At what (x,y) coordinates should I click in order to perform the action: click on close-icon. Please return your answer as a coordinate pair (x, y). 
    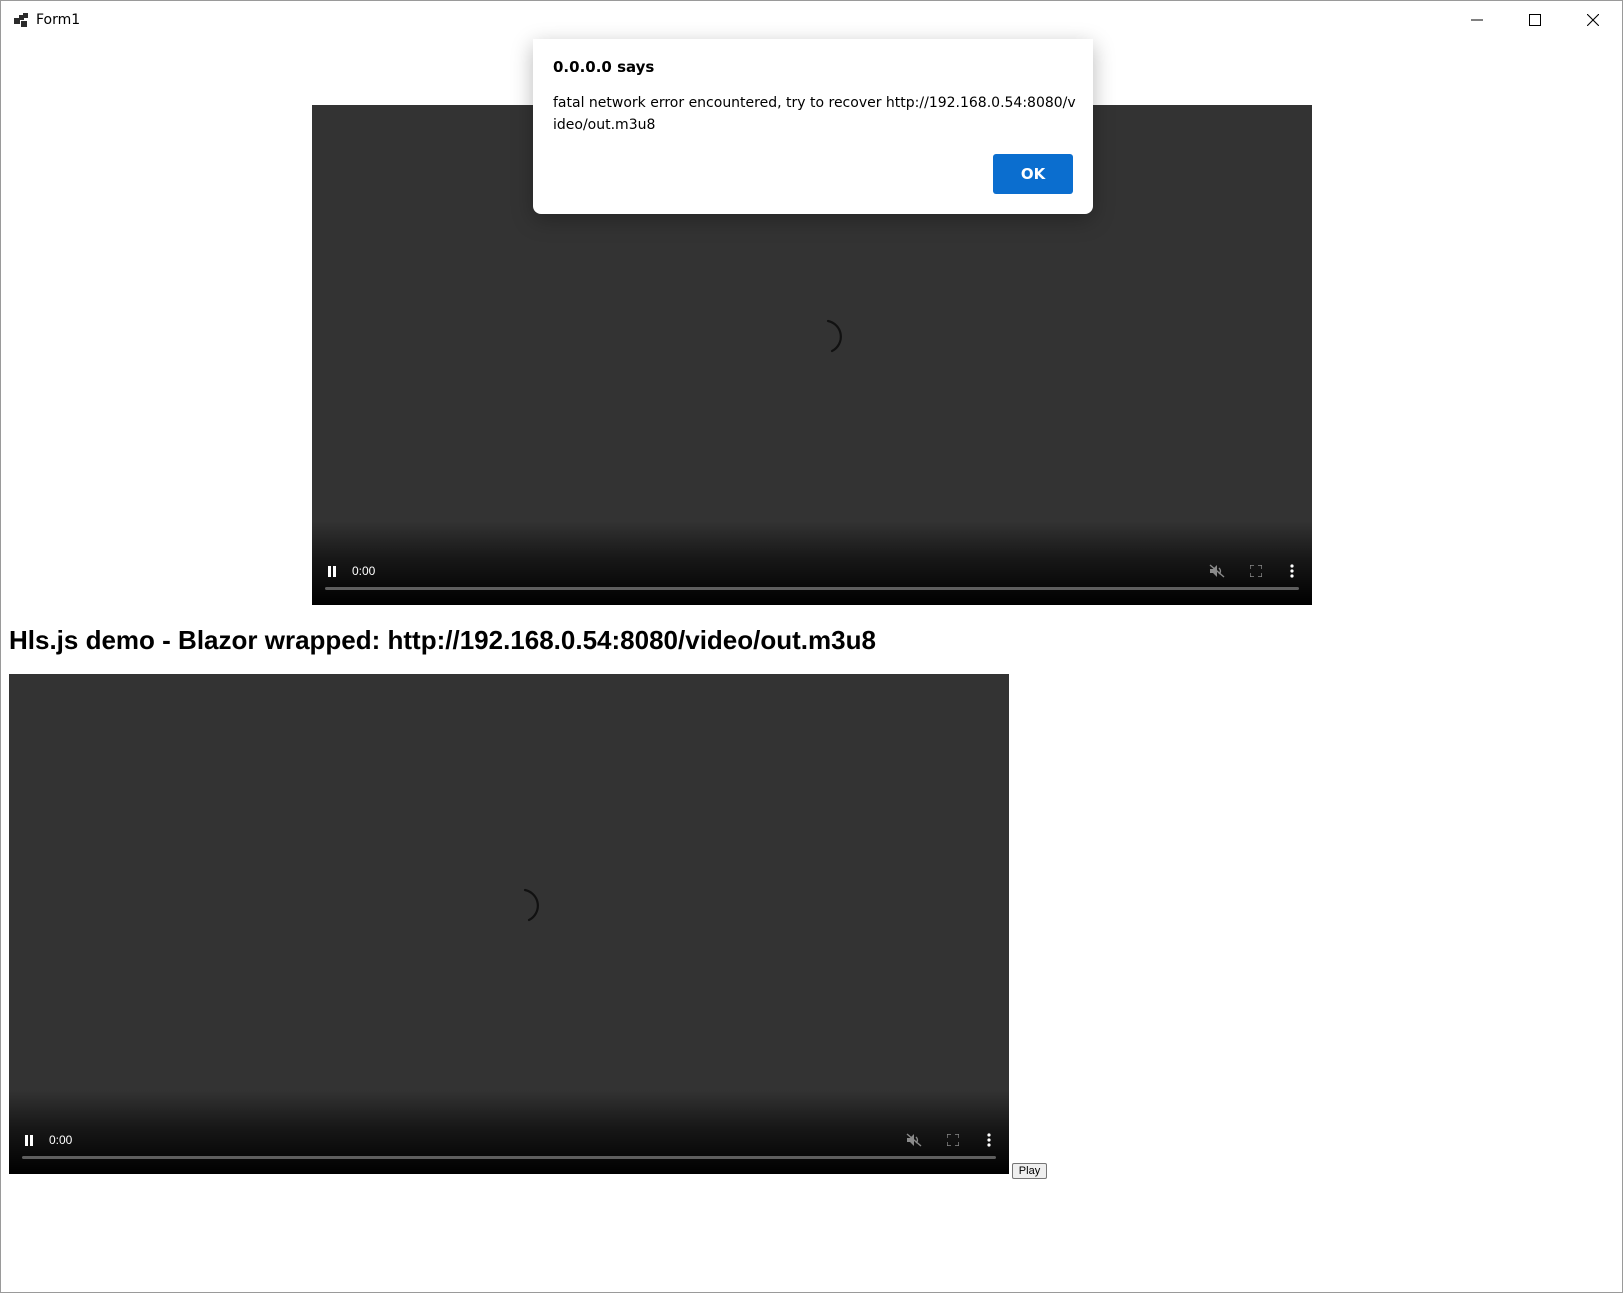
    Looking at the image, I should click on (1593, 20).